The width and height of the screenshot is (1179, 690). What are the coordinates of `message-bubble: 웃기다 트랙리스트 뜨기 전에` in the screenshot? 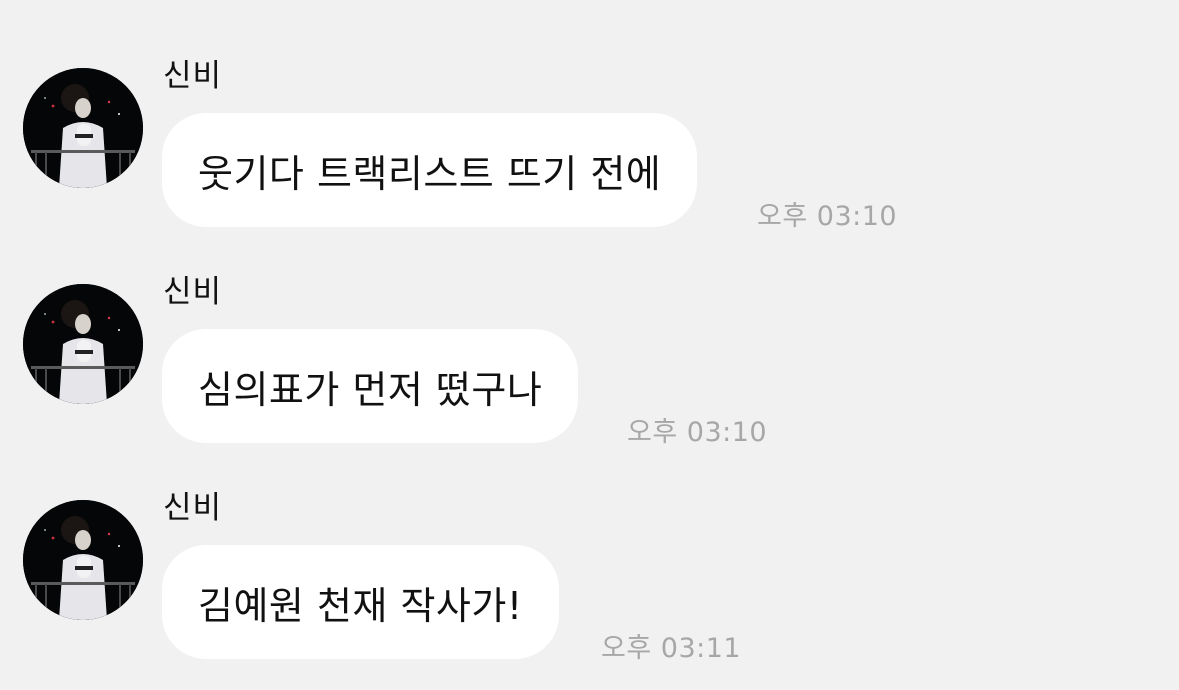 It's located at (430, 170).